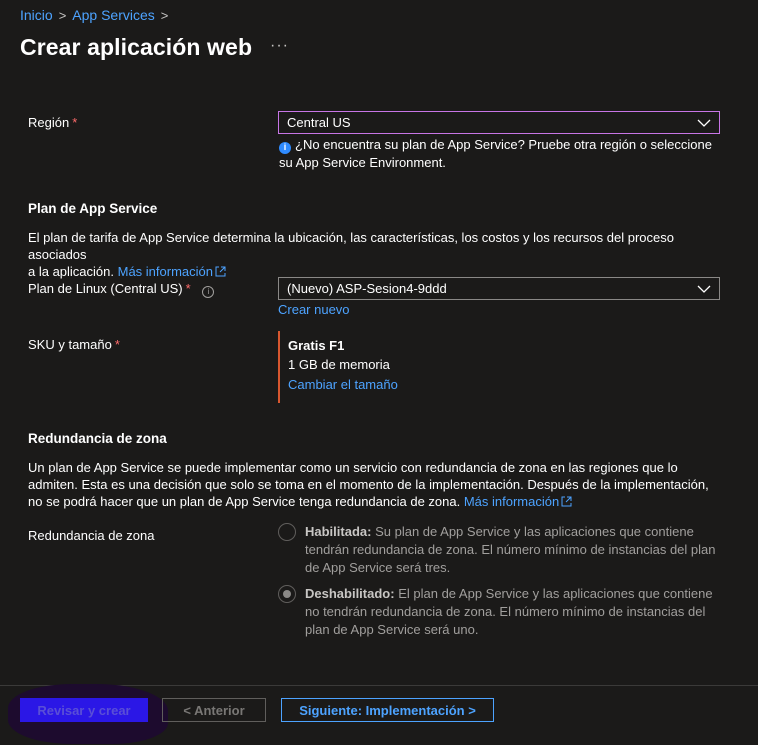 This screenshot has height=745, width=758. What do you see at coordinates (314, 309) in the screenshot?
I see `create-new-plan-link: Crear nuevo` at bounding box center [314, 309].